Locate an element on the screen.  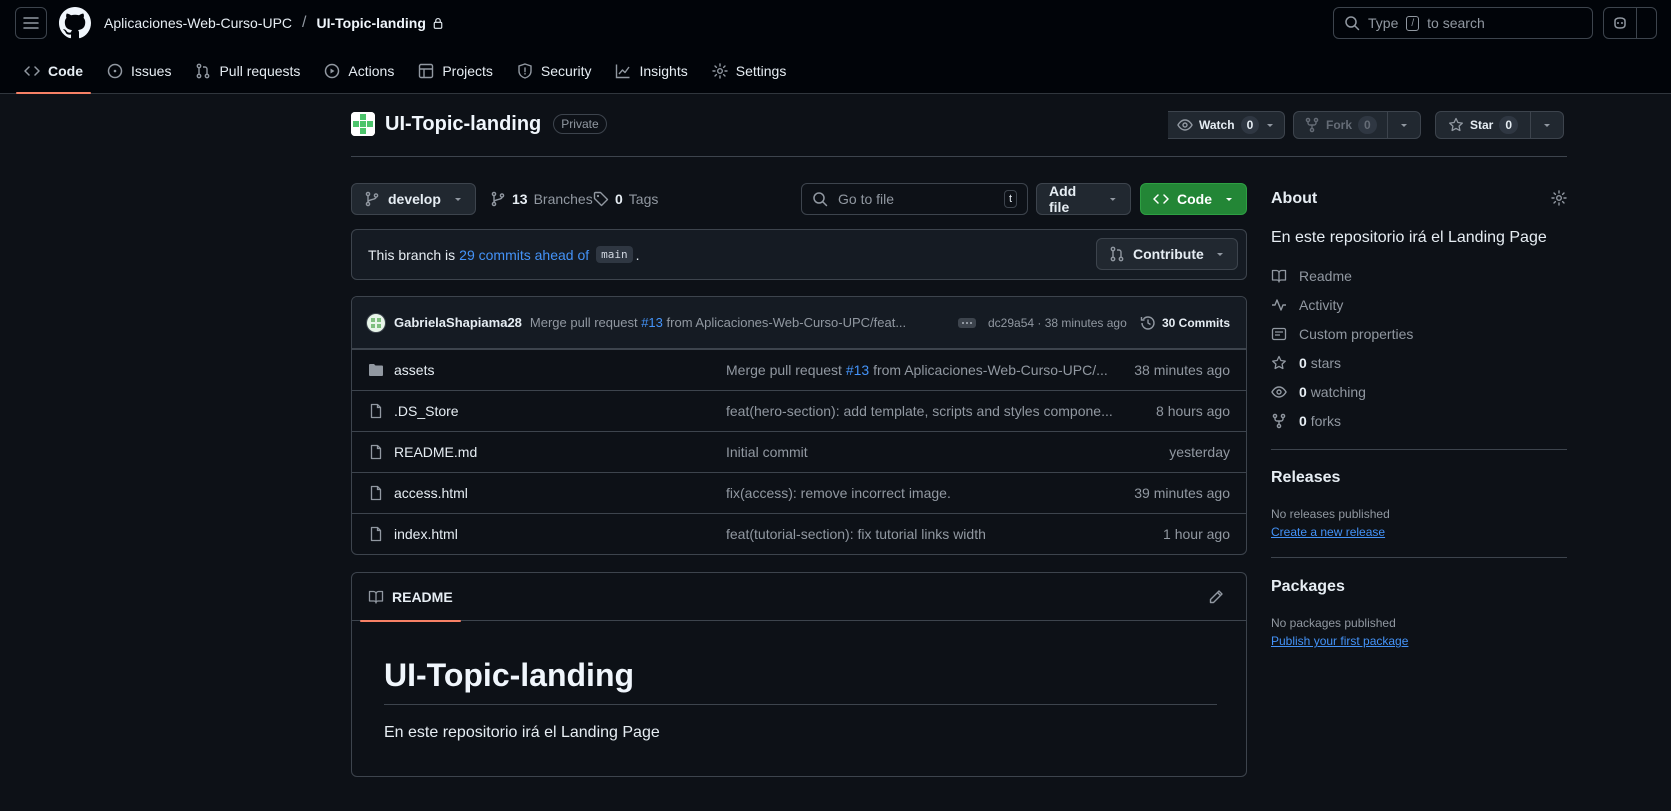
search-input: Type / to search is located at coordinates (1463, 23).